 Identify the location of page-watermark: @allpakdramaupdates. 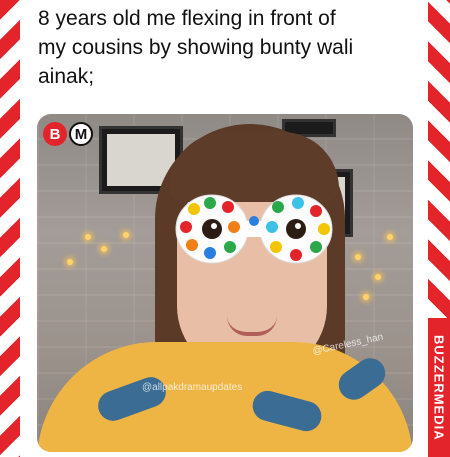
(192, 387).